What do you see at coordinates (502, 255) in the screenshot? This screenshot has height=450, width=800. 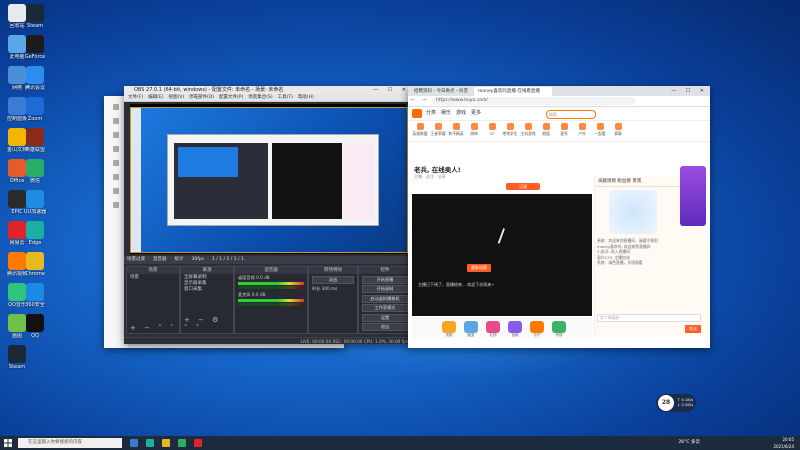 I see `video-player: 重新加载 主播已下线了，直播结束... 欢迎下次再来~` at bounding box center [502, 255].